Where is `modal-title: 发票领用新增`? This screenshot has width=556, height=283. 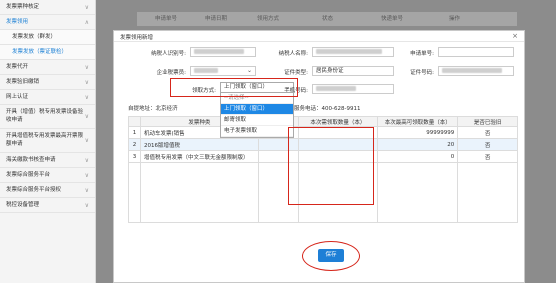 modal-title: 发票领用新增 is located at coordinates (137, 38).